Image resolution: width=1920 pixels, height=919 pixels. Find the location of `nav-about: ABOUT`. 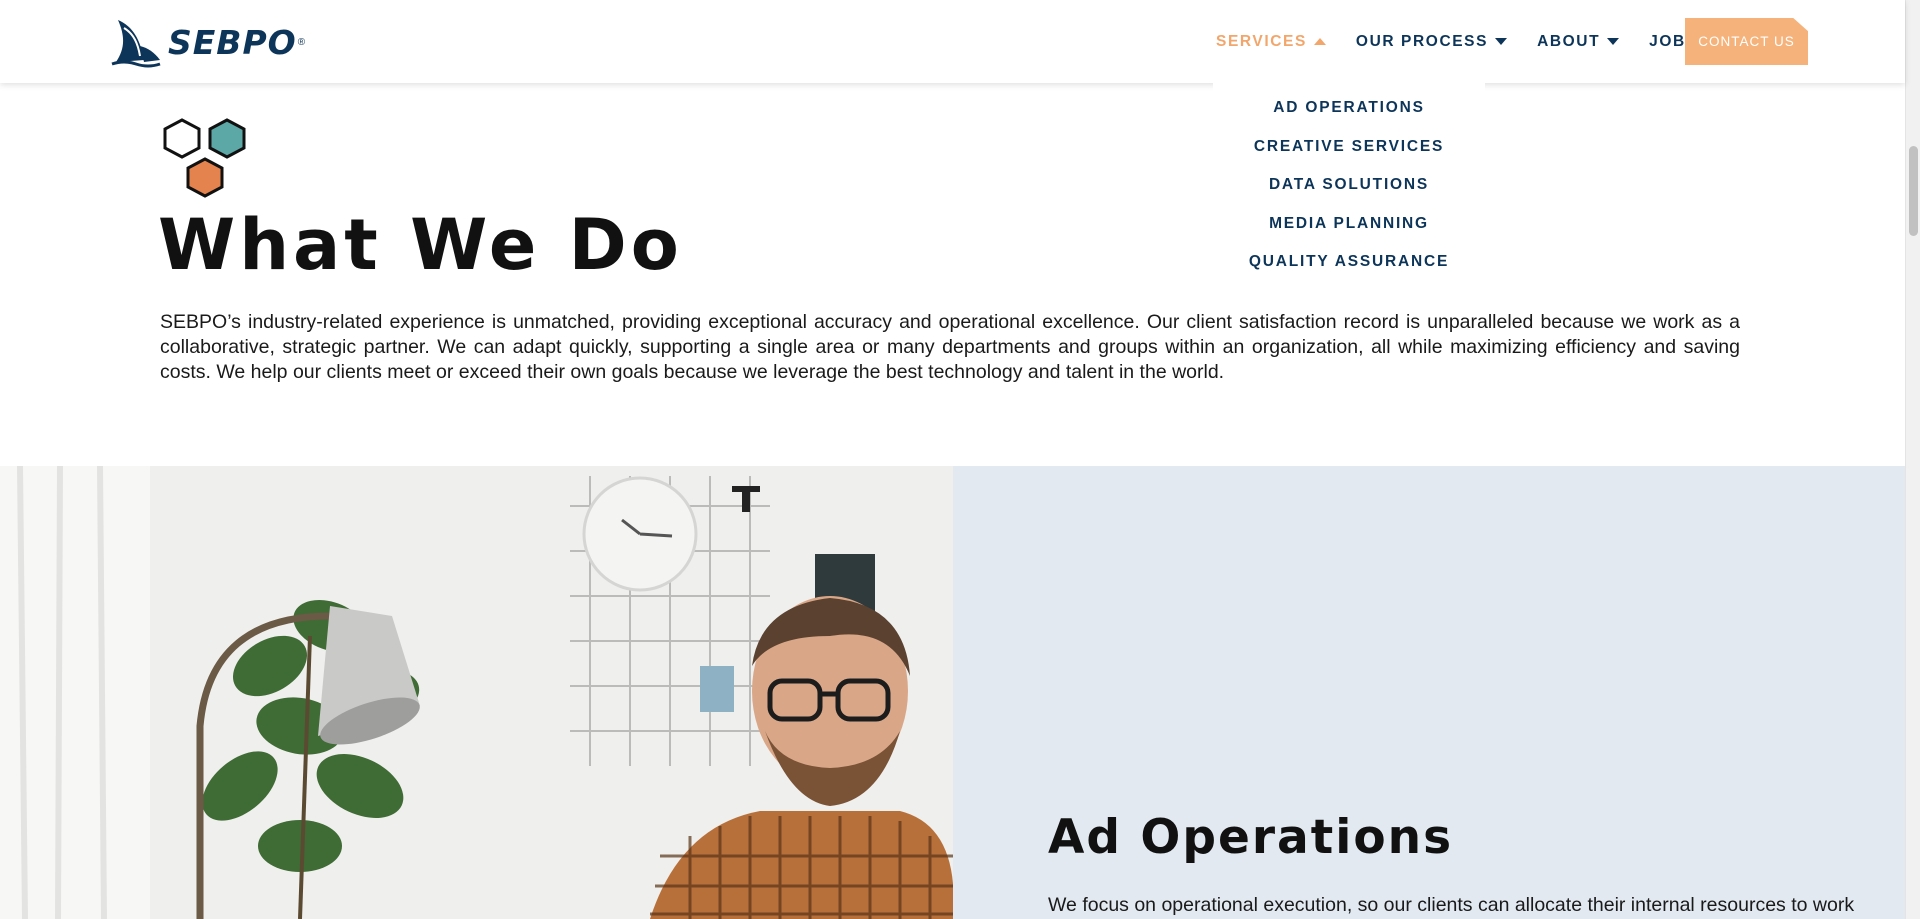

nav-about: ABOUT is located at coordinates (1578, 41).